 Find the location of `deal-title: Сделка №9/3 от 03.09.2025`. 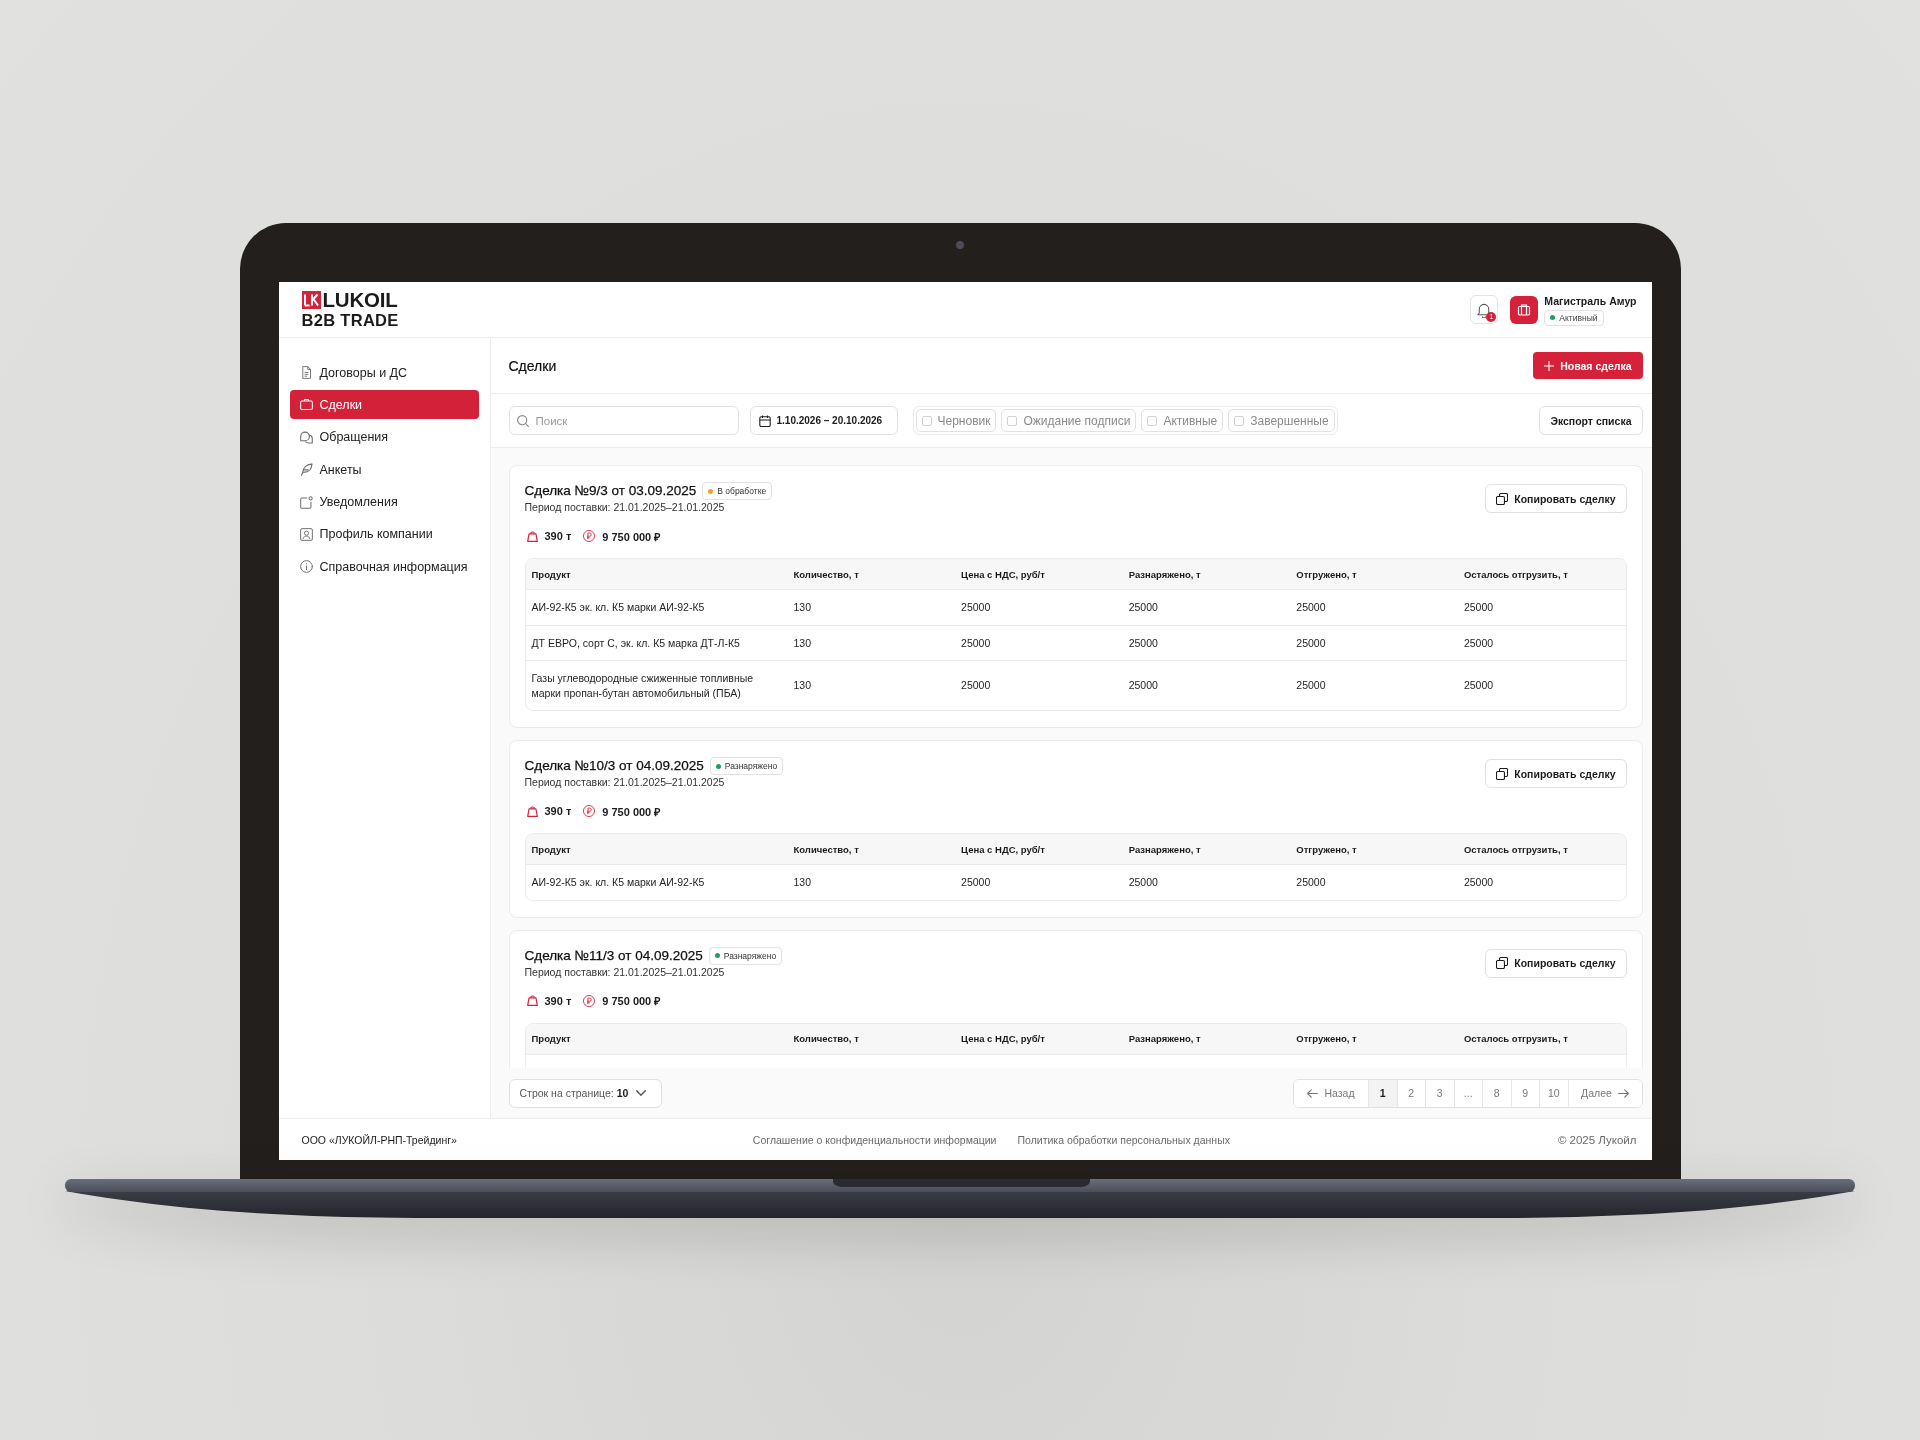

deal-title: Сделка №9/3 от 03.09.2025 is located at coordinates (610, 491).